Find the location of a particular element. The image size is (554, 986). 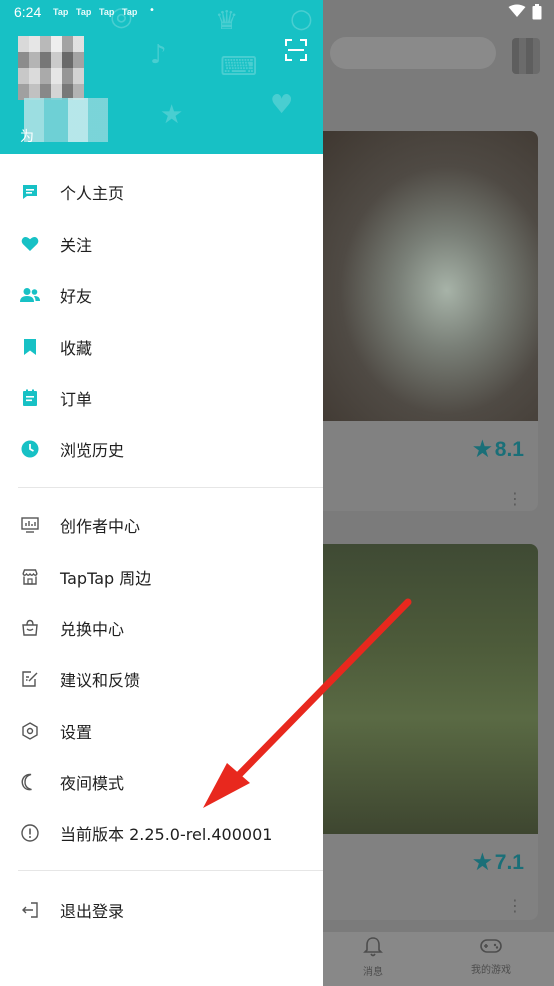

store-icon is located at coordinates (30, 577).